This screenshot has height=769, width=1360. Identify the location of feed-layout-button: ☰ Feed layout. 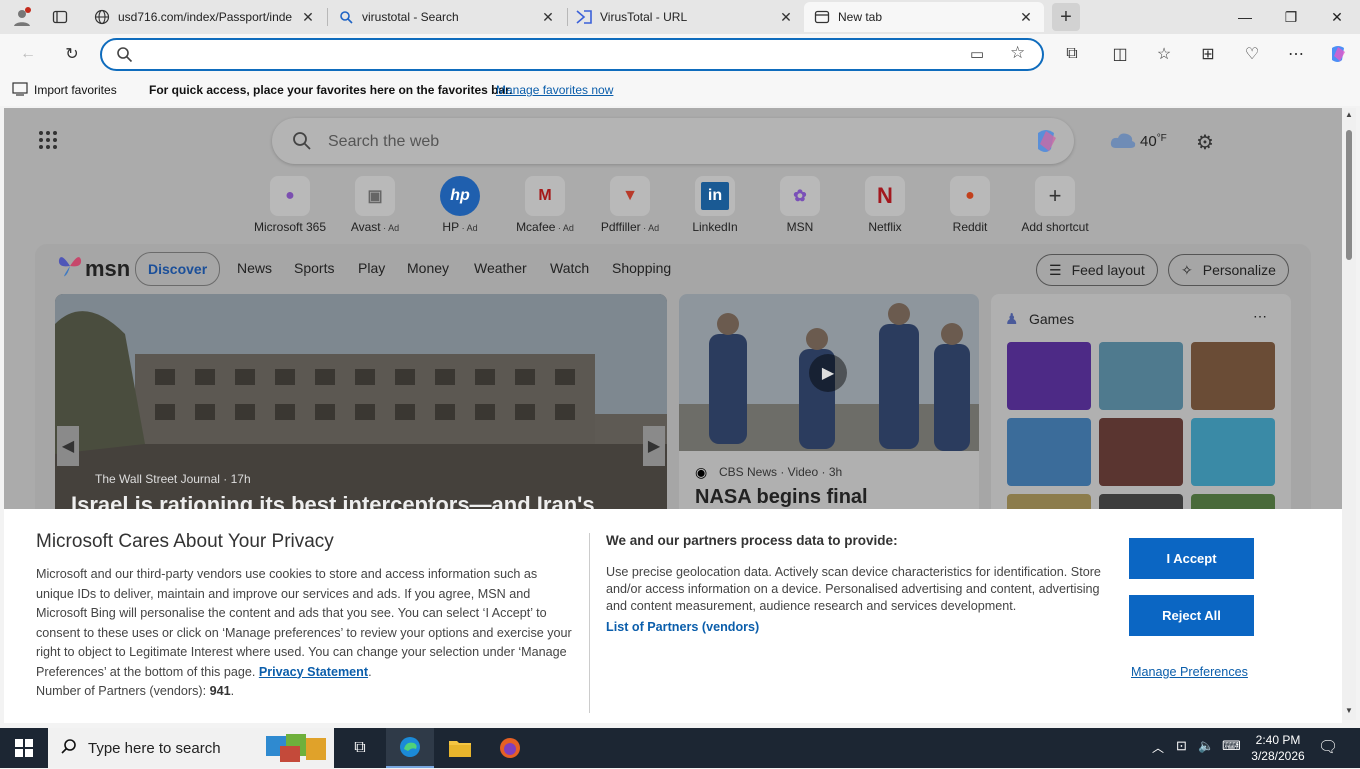
(1097, 270).